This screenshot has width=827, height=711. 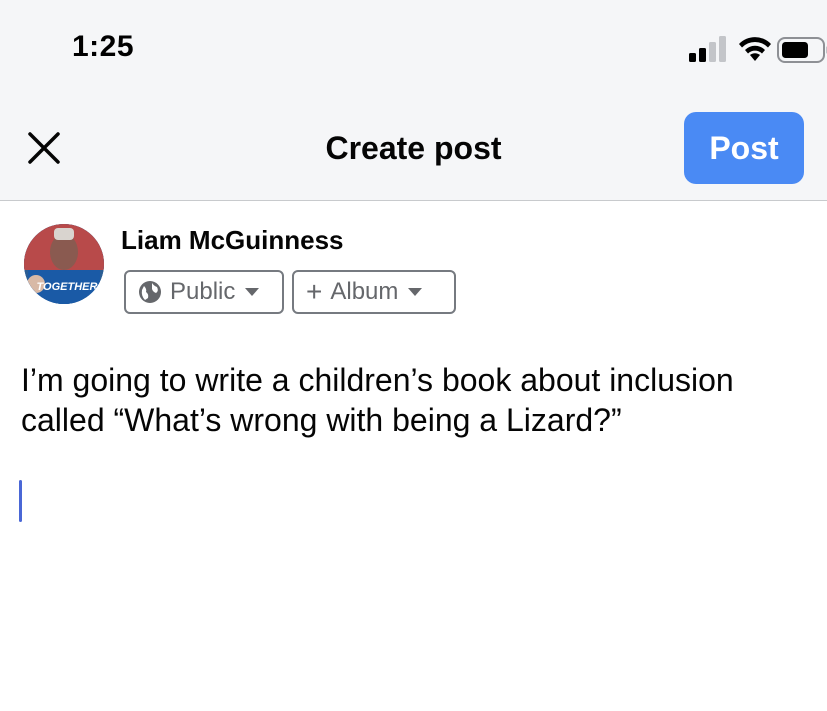 What do you see at coordinates (755, 49) in the screenshot?
I see `wifi-icon` at bounding box center [755, 49].